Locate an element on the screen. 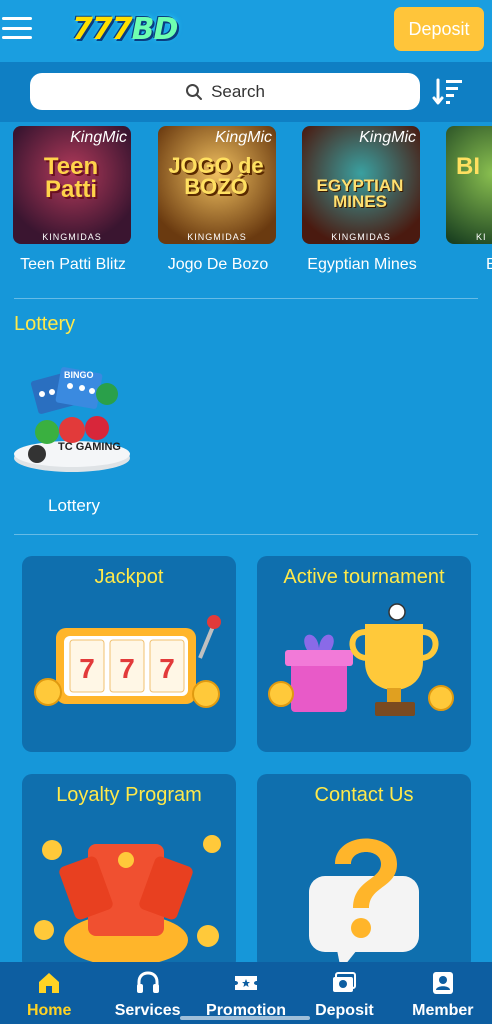 The height and width of the screenshot is (1024, 492). nav-item-home: Home is located at coordinates (49, 993).